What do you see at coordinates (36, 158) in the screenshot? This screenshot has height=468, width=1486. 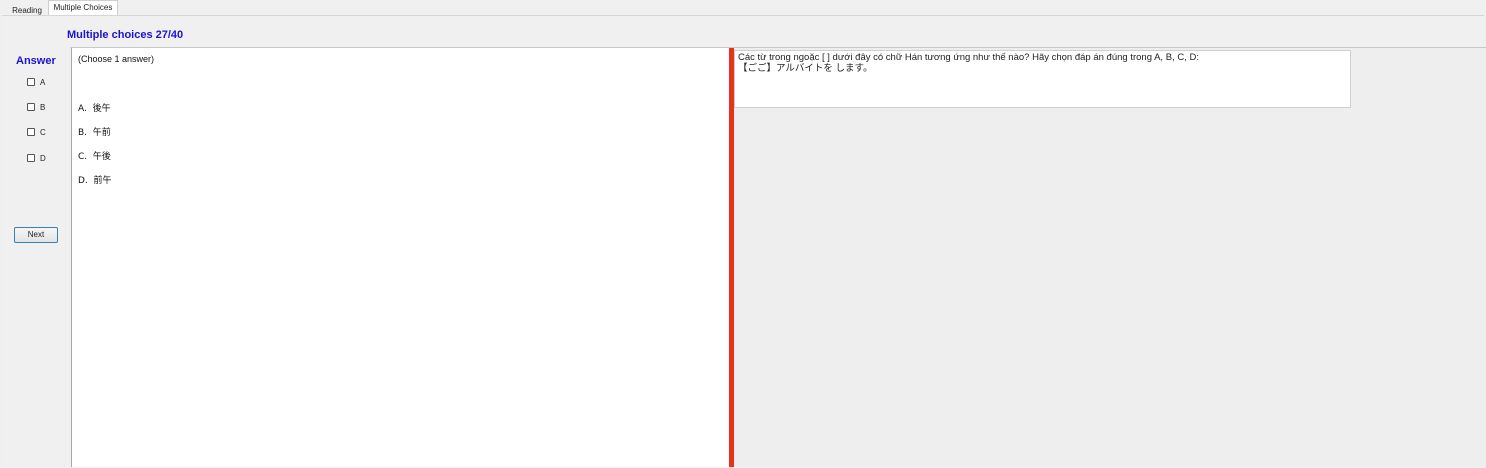 I see `answer-option-d: D` at bounding box center [36, 158].